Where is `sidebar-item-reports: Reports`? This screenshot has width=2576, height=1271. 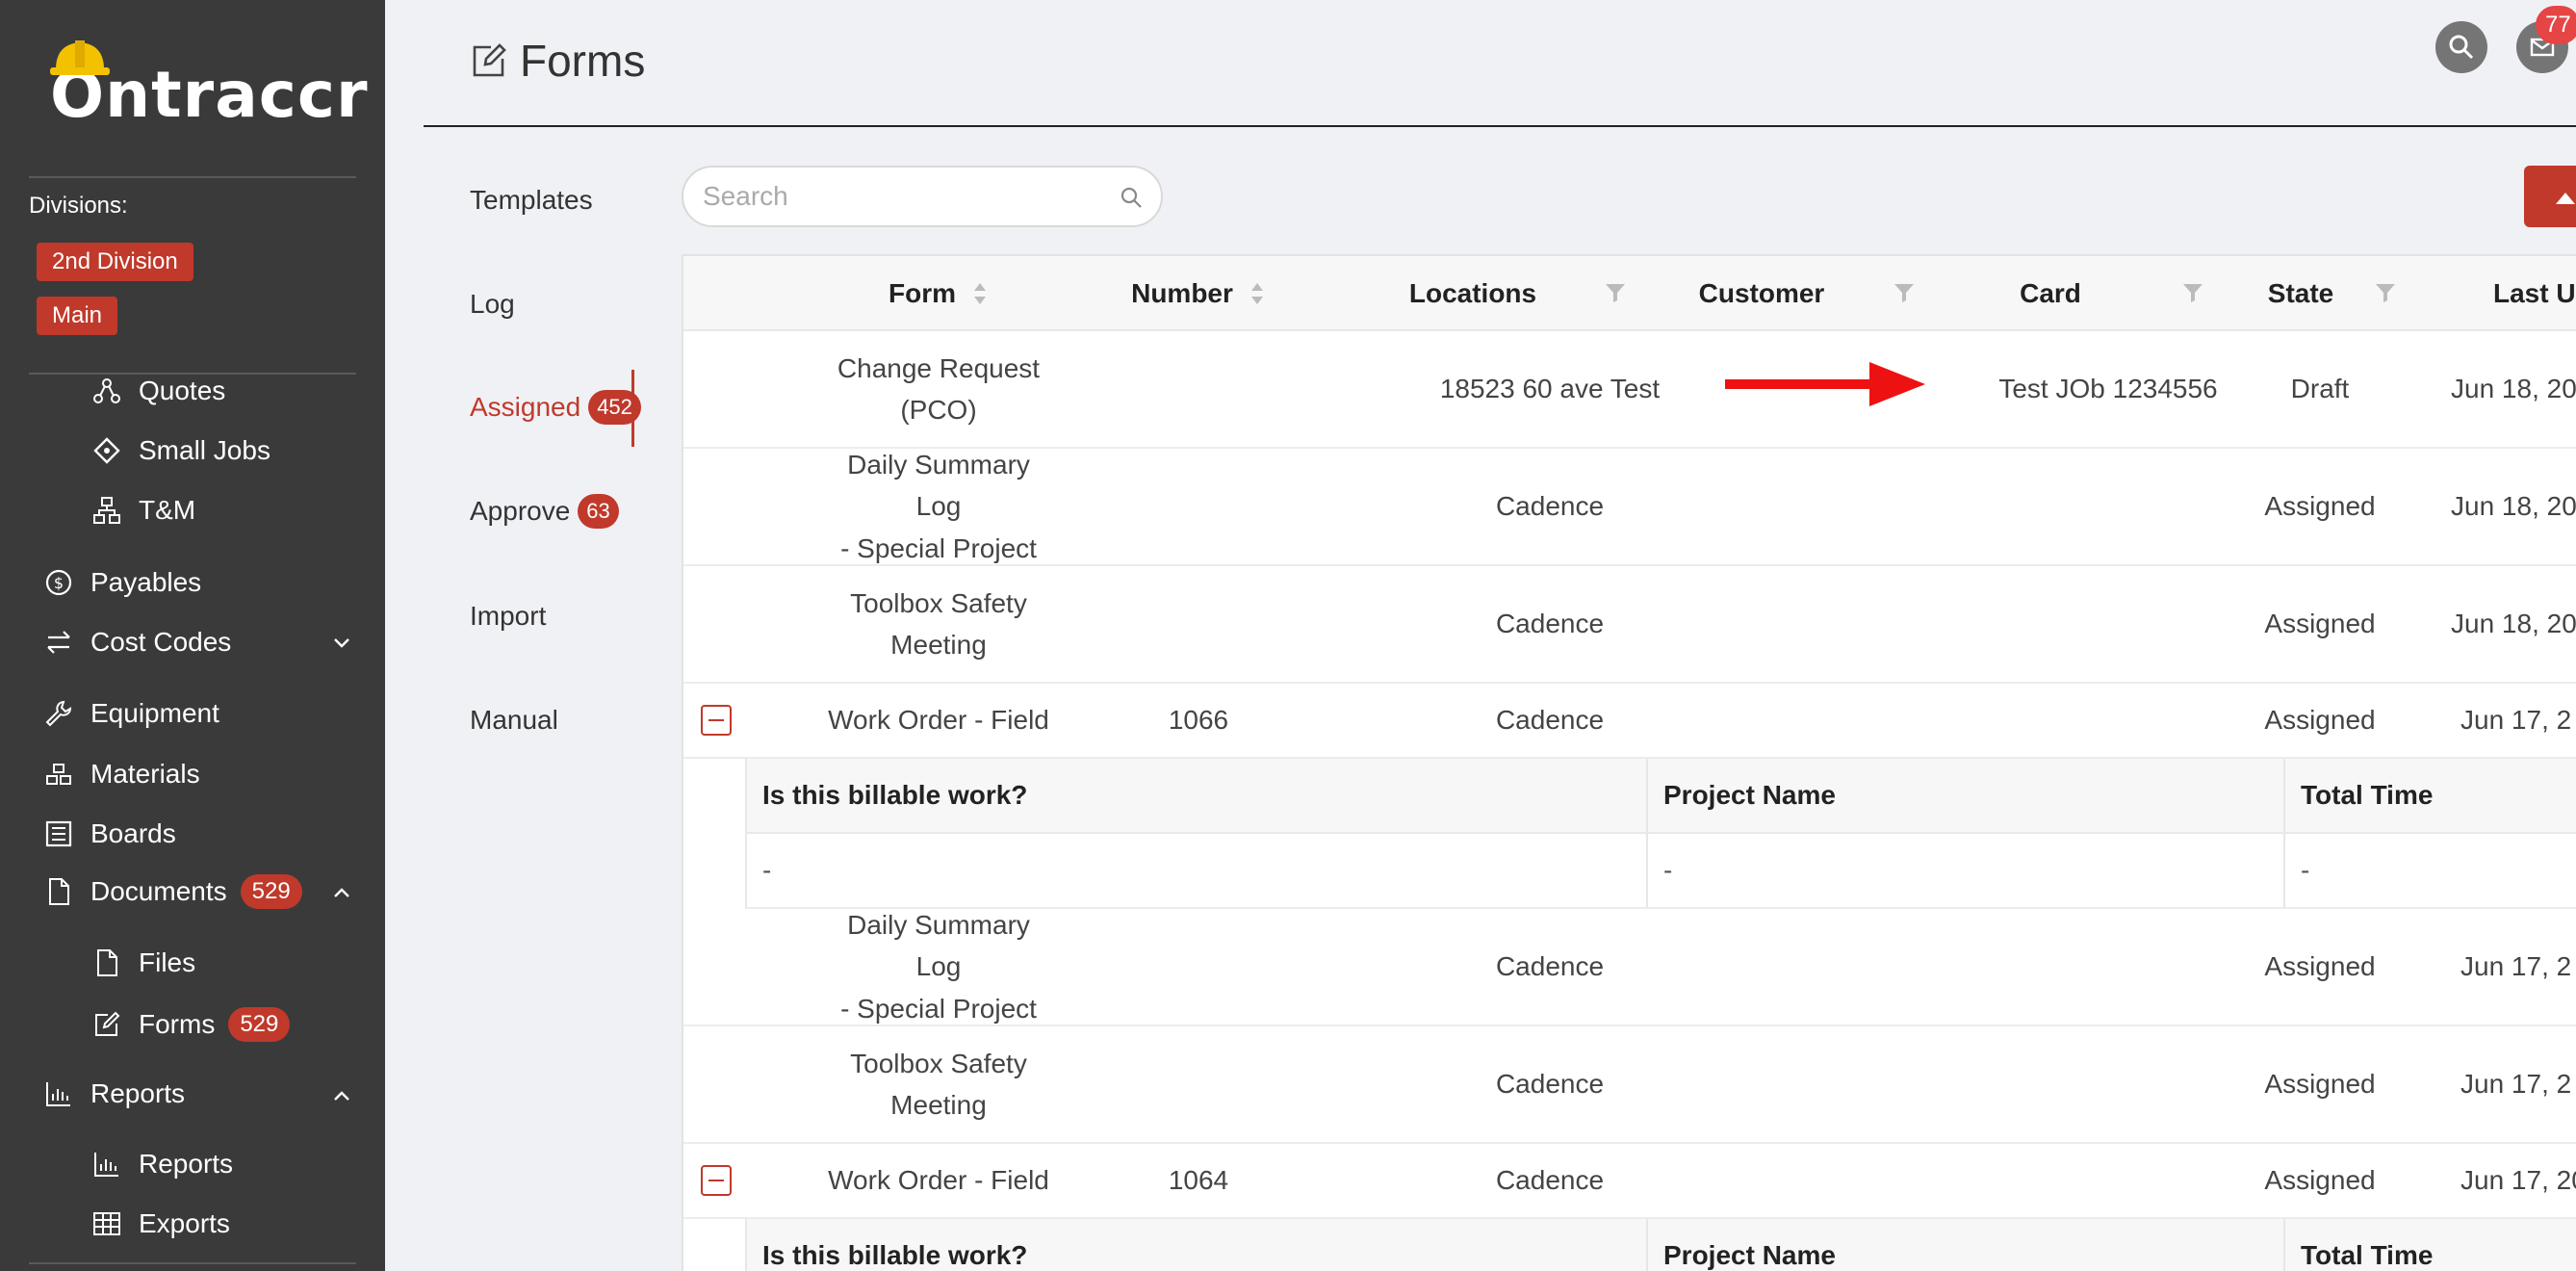 sidebar-item-reports: Reports is located at coordinates (163, 1164).